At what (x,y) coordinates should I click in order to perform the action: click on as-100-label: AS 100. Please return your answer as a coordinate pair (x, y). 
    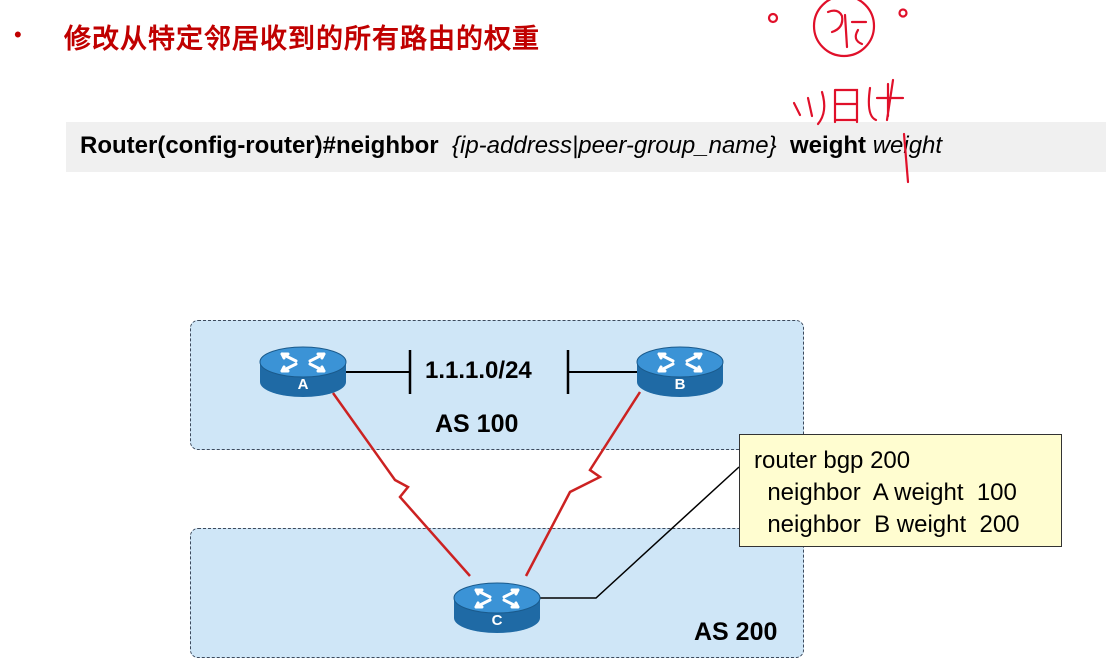
    Looking at the image, I should click on (477, 424).